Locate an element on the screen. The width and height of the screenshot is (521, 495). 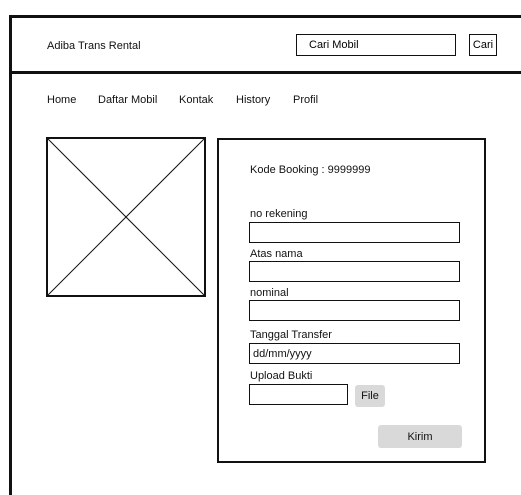
account-number-label: no rekening is located at coordinates (279, 214).